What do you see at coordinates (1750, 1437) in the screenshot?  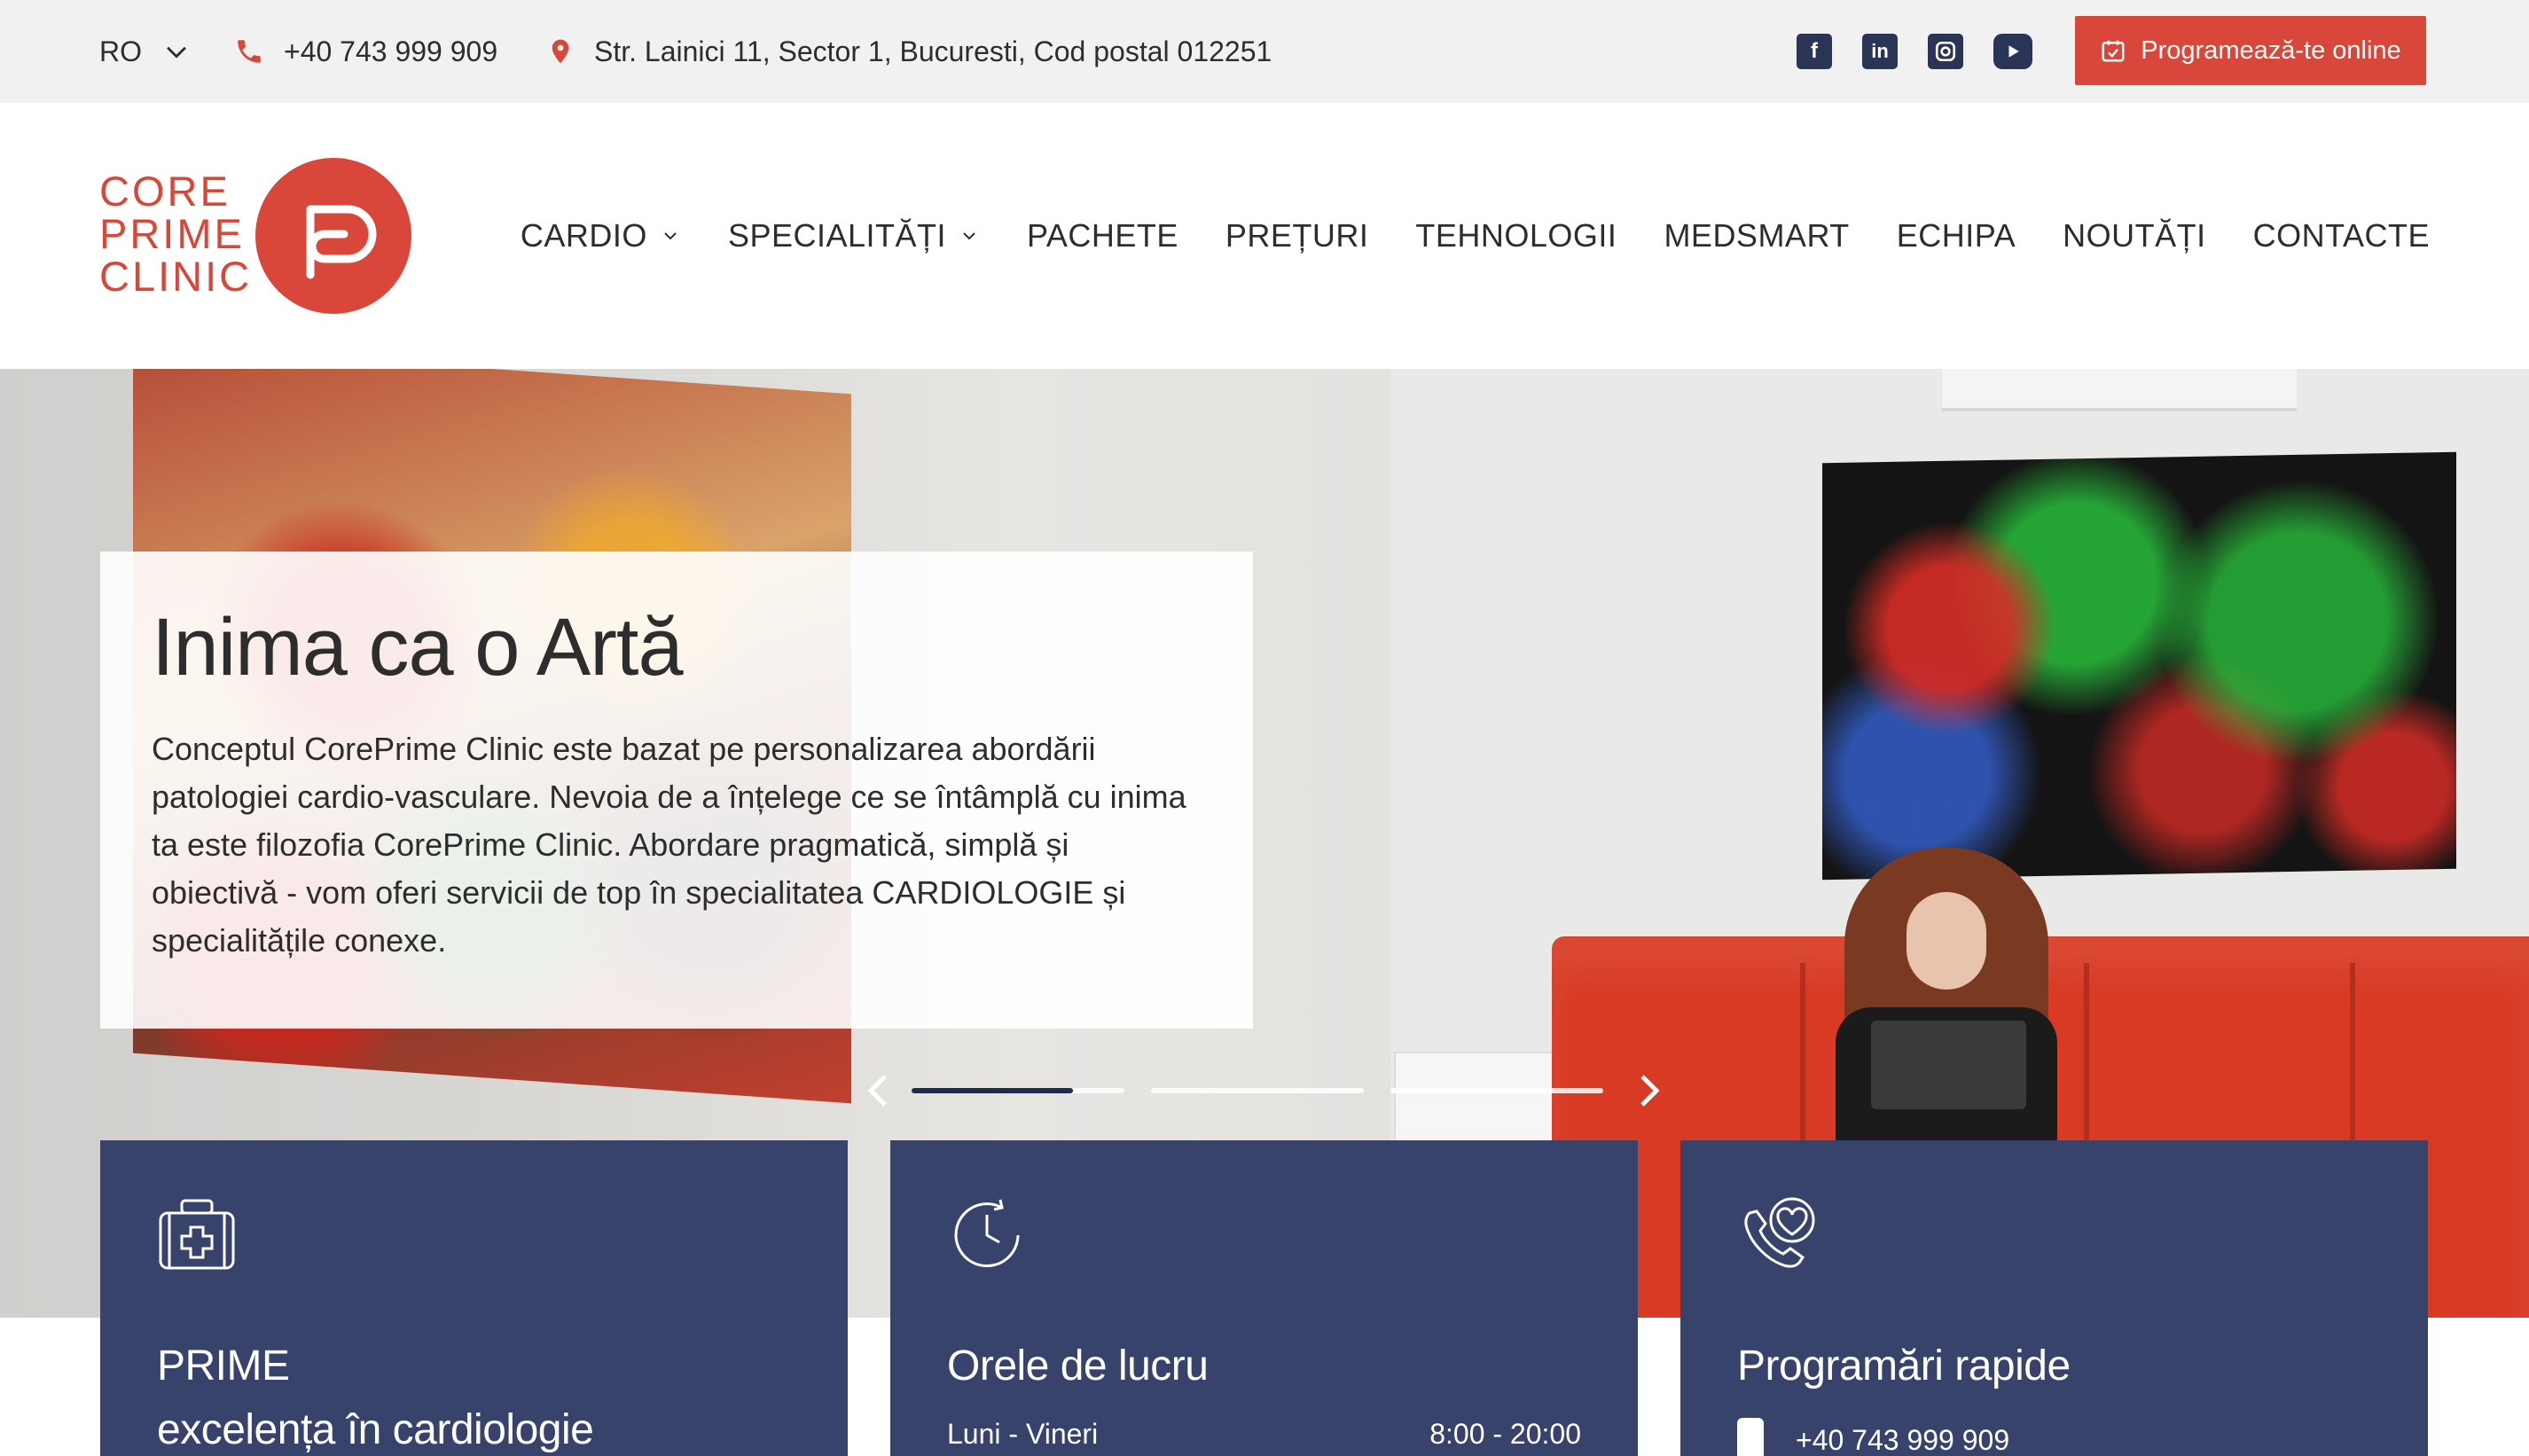 I see `mobile-phone-icon` at bounding box center [1750, 1437].